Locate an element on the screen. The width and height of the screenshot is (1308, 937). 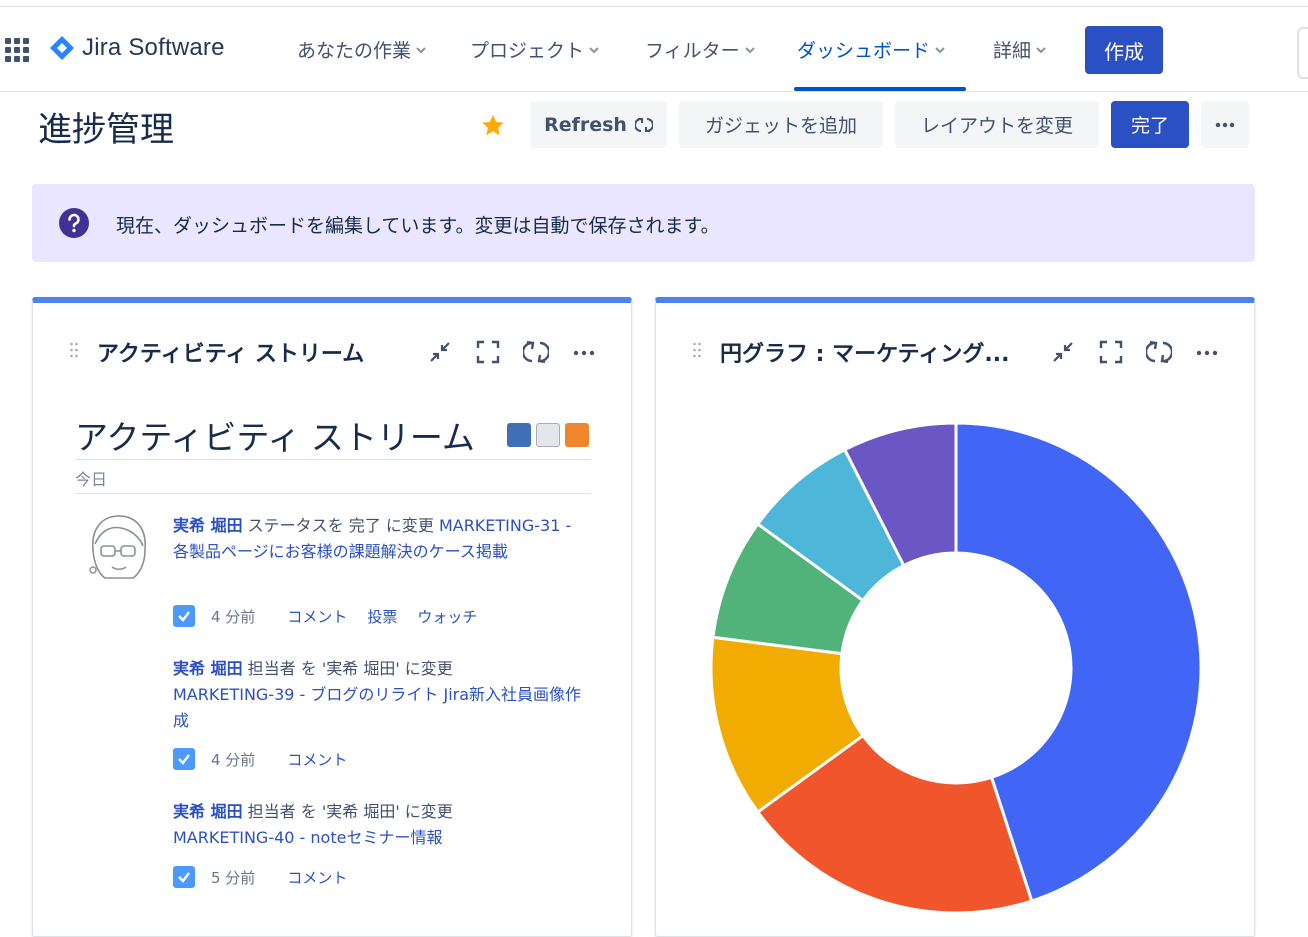
more-actions-button is located at coordinates (1225, 124).